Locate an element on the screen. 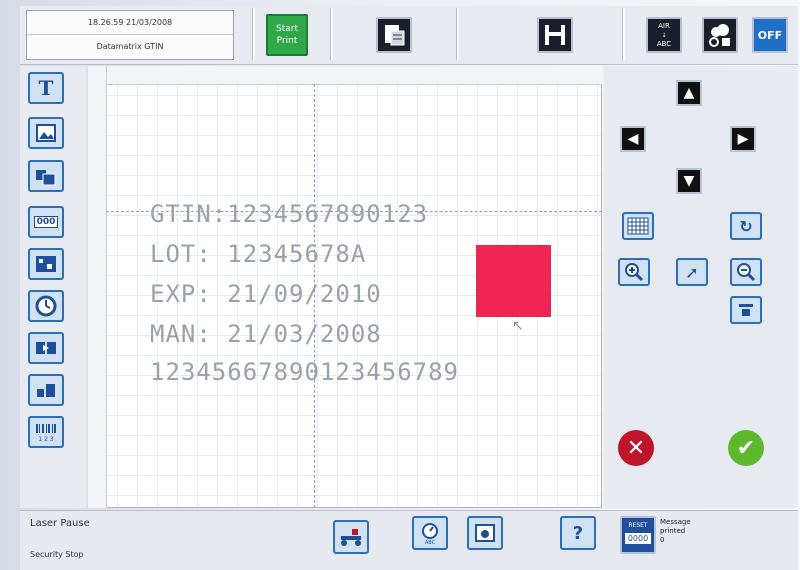 This screenshot has width=800, height=570. move-left-button: ◀ is located at coordinates (633, 139).